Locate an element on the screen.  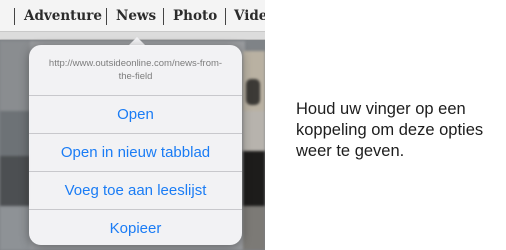
nav-tab-adventure: Adventure is located at coordinates (63, 16).